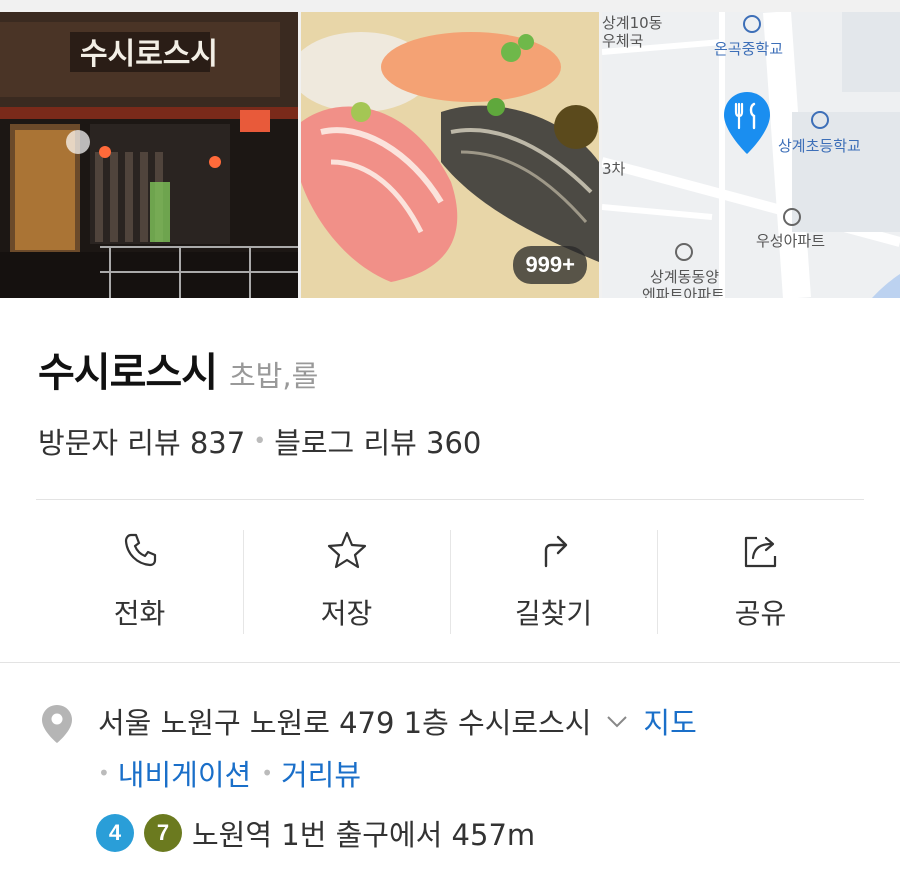 Image resolution: width=900 pixels, height=884 pixels. Describe the element at coordinates (450, 155) in the screenshot. I see `food-photo: 999+` at that location.